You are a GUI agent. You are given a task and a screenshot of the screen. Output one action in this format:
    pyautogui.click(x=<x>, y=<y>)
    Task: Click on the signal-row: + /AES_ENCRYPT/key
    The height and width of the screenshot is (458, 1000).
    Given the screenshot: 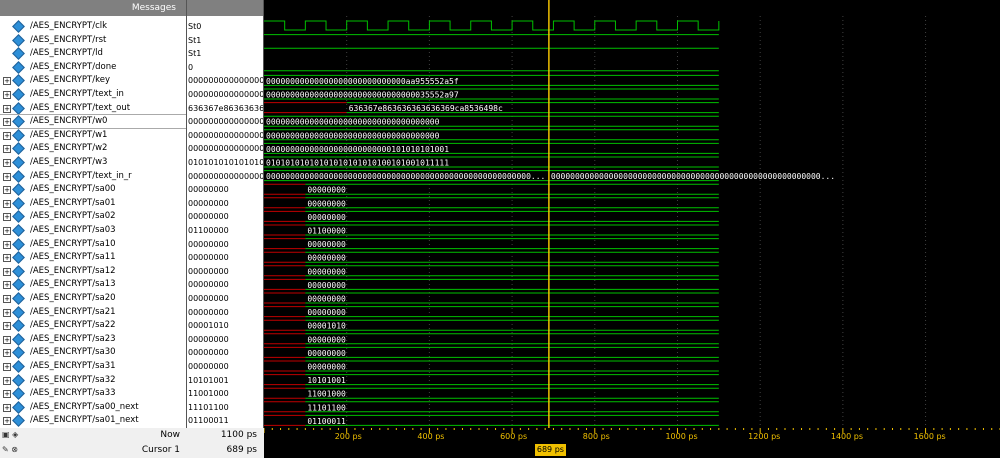 What is the action you would take?
    pyautogui.click(x=93, y=81)
    